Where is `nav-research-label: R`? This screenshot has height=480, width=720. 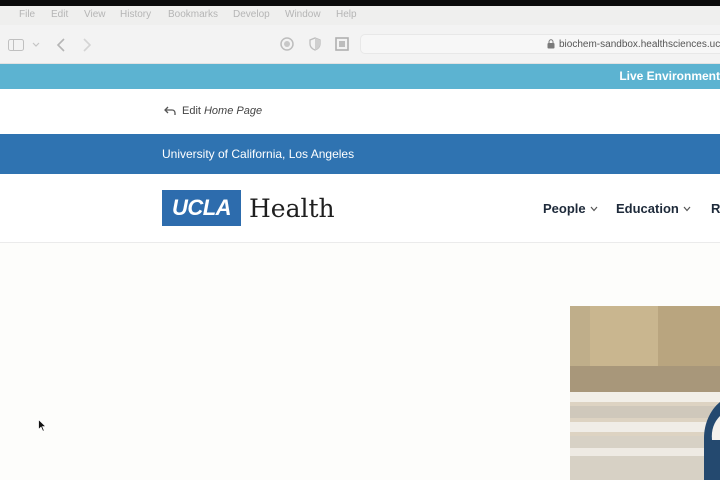
nav-research-label: R is located at coordinates (715, 208).